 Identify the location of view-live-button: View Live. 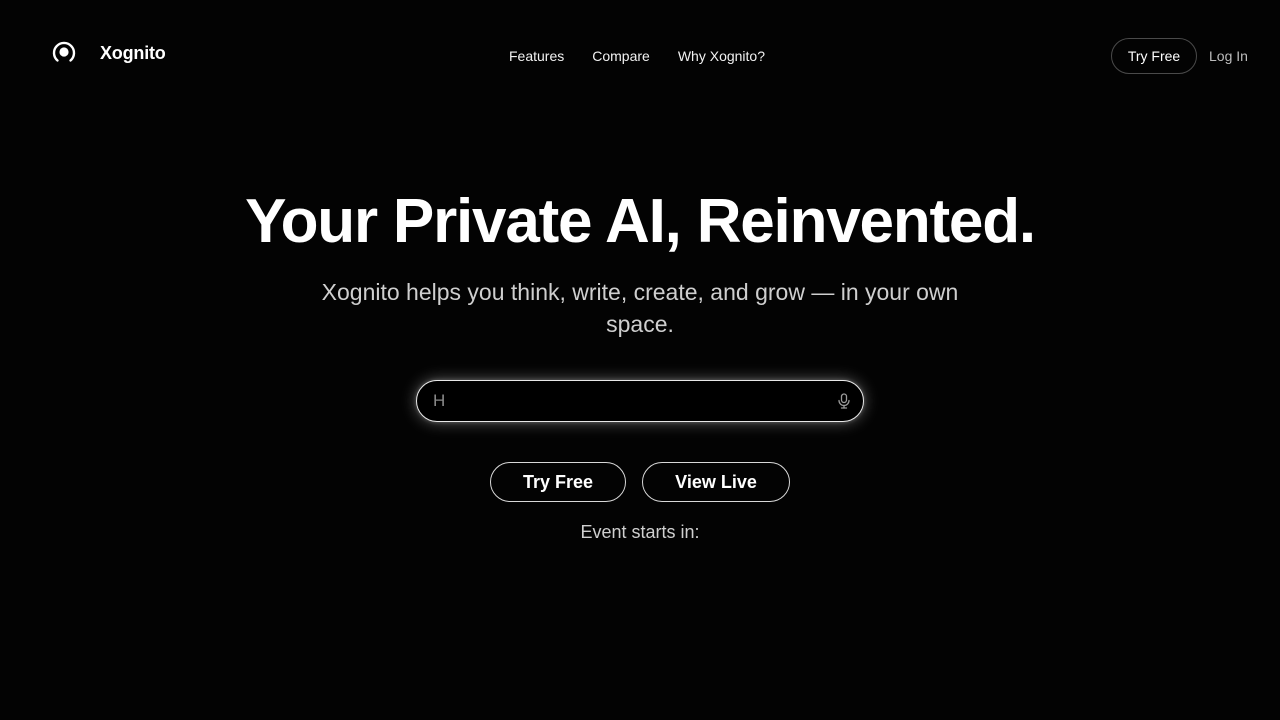
(716, 482).